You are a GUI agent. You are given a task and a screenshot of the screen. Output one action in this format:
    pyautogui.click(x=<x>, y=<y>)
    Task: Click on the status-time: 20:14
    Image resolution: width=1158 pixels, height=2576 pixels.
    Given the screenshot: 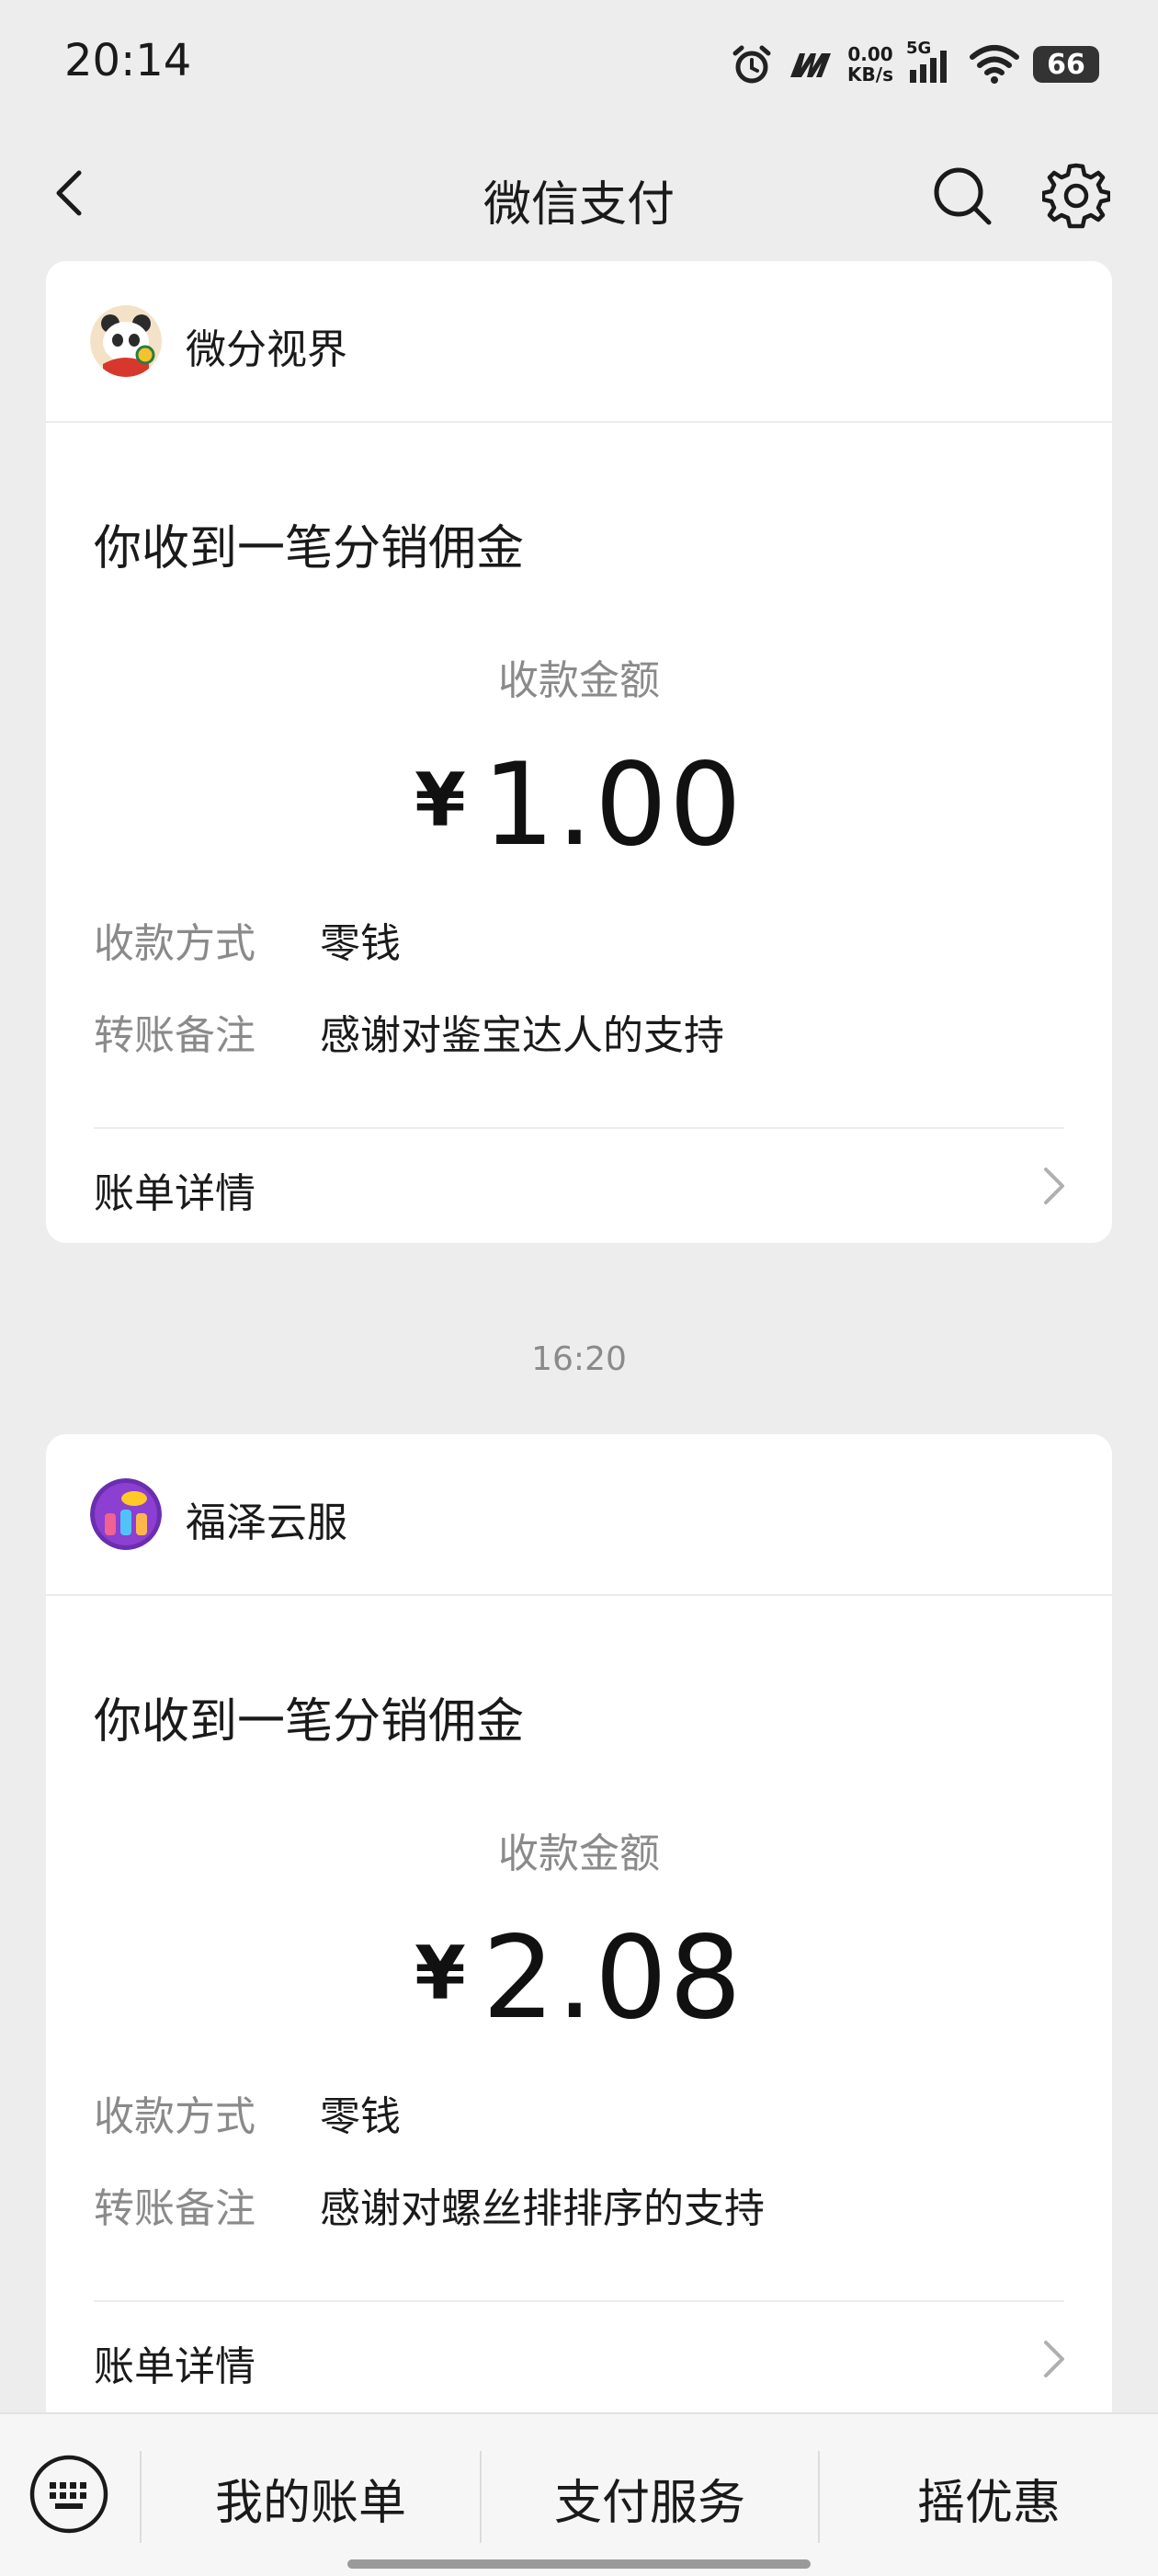 What is the action you would take?
    pyautogui.click(x=128, y=60)
    